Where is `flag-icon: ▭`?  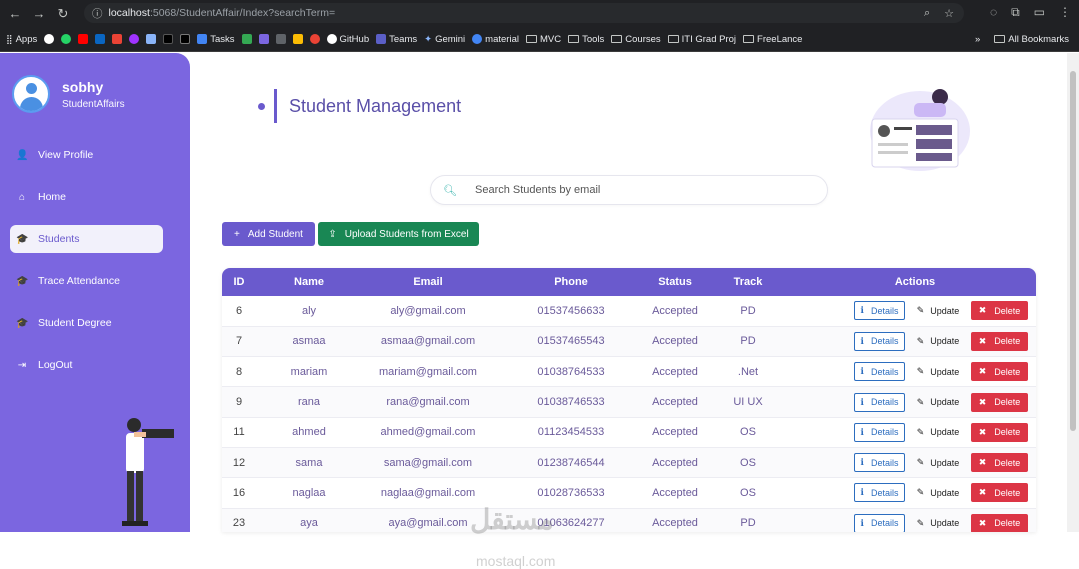 flag-icon: ▭ is located at coordinates (1039, 12).